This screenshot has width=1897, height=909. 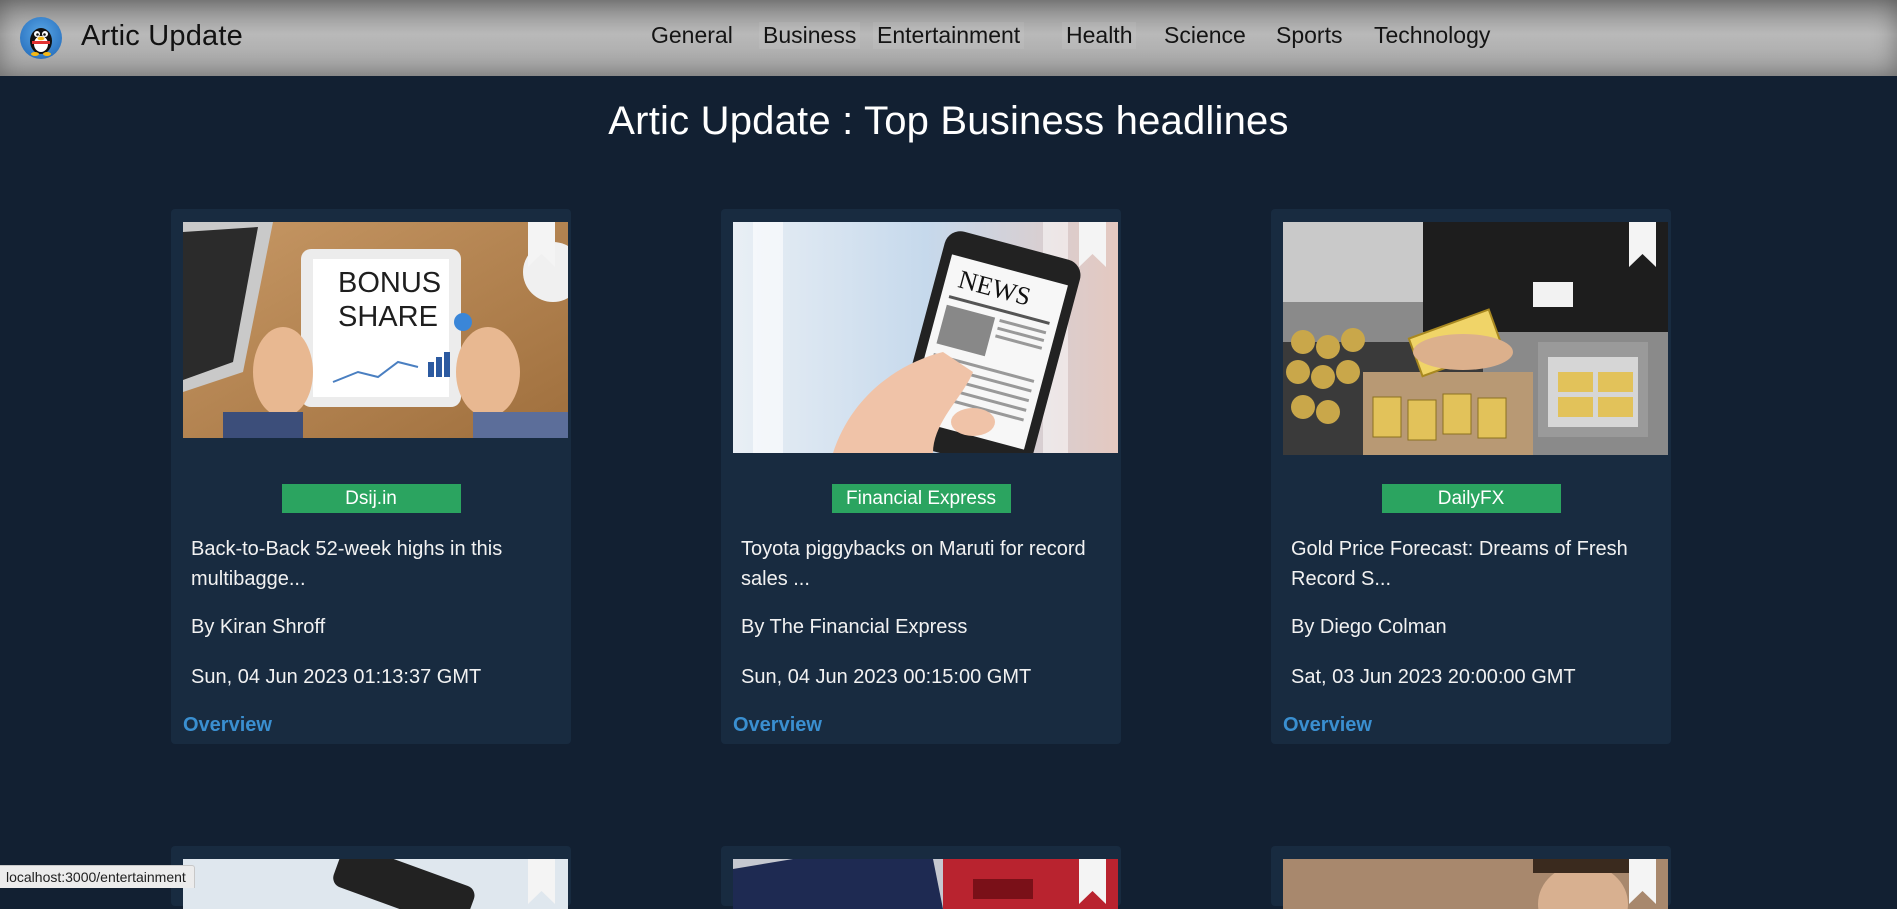 I want to click on source-badge-label: DailyFX, so click(x=1471, y=498).